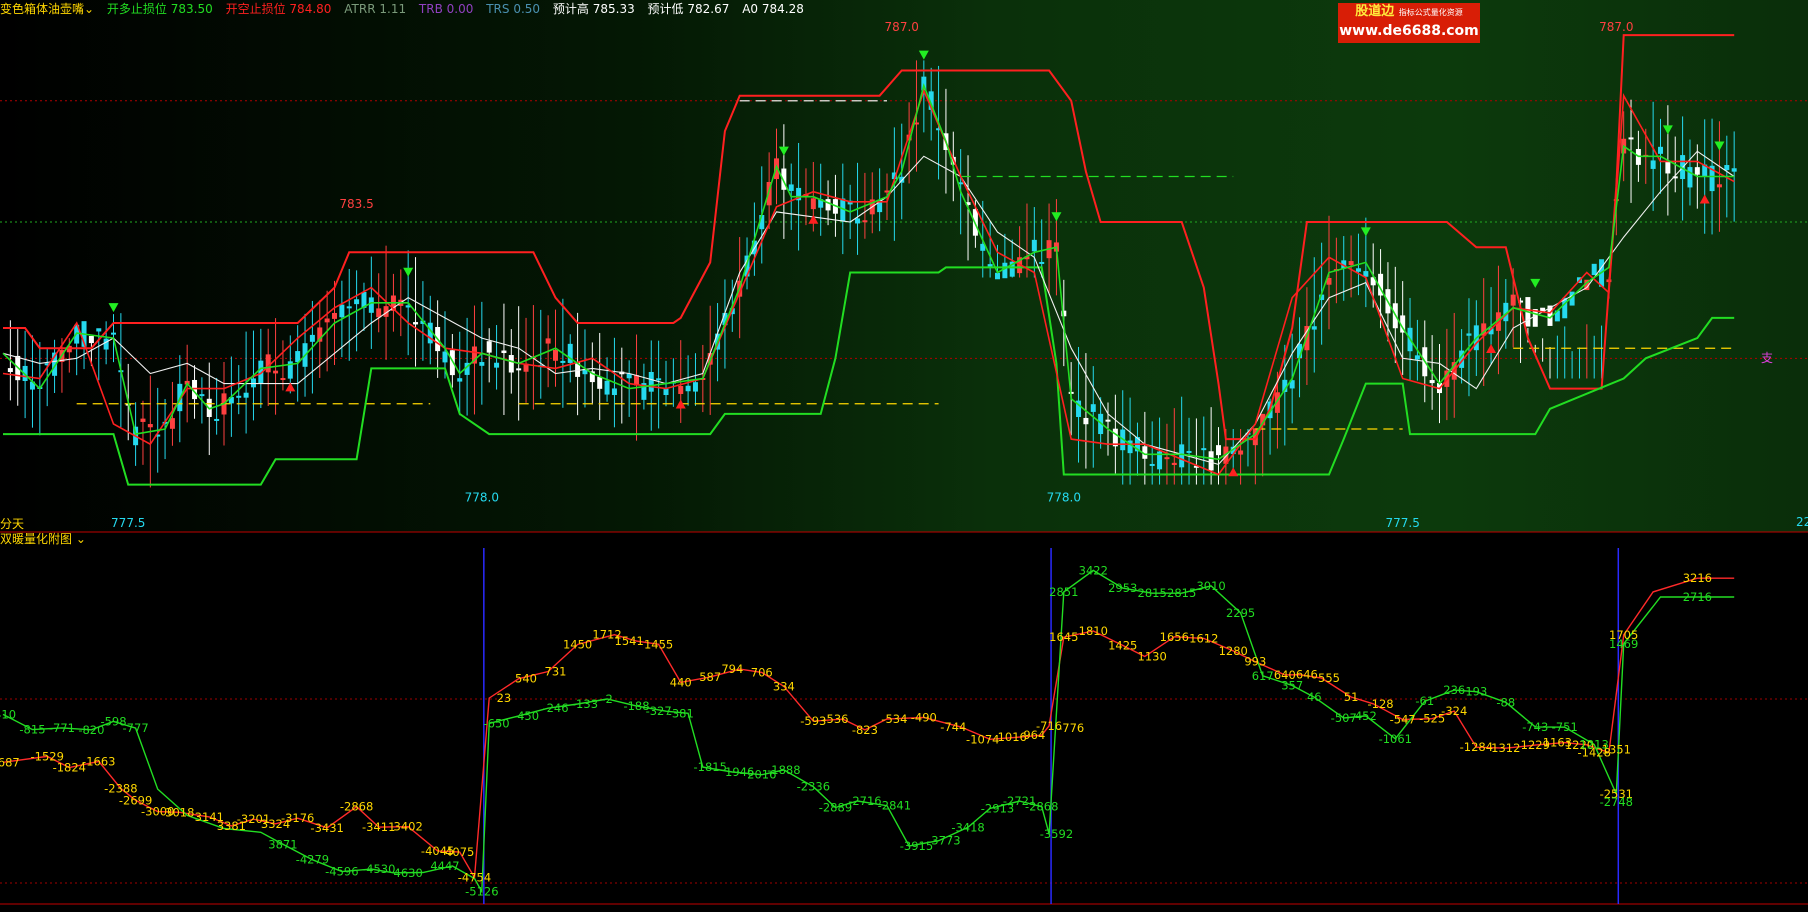  What do you see at coordinates (326, 828) in the screenshot?
I see `sub-value-label: -3431` at bounding box center [326, 828].